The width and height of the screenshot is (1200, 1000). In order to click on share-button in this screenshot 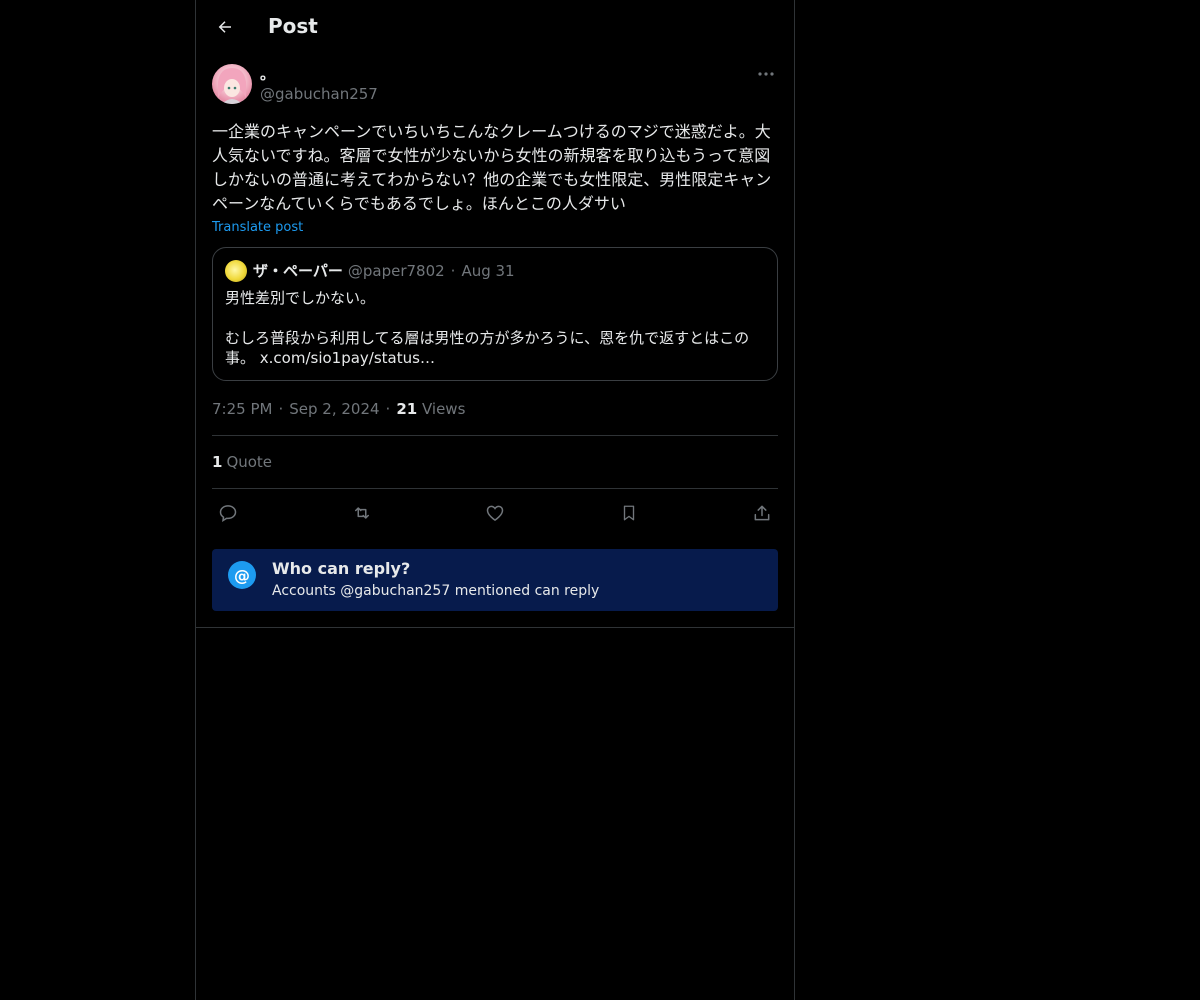, I will do `click(762, 513)`.